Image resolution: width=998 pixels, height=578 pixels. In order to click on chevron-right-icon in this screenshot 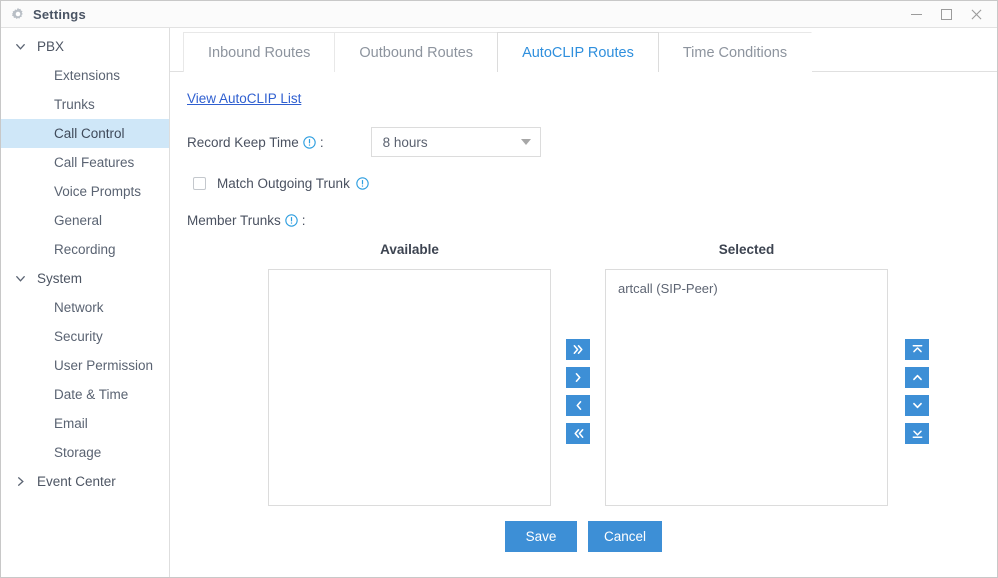, I will do `click(20, 482)`.